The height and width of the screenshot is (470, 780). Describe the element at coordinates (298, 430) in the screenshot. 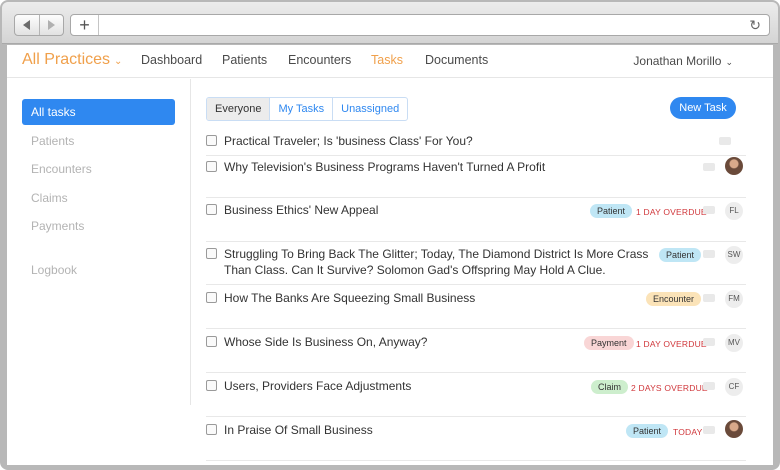

I see `task-title: In Praise Of Small Business` at that location.